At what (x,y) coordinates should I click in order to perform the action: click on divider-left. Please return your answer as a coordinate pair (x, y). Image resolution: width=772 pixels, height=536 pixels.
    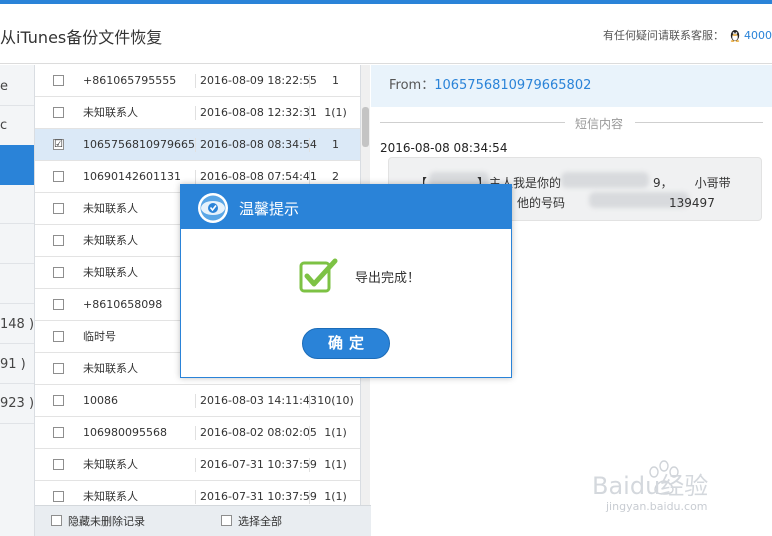
    Looking at the image, I should click on (472, 122).